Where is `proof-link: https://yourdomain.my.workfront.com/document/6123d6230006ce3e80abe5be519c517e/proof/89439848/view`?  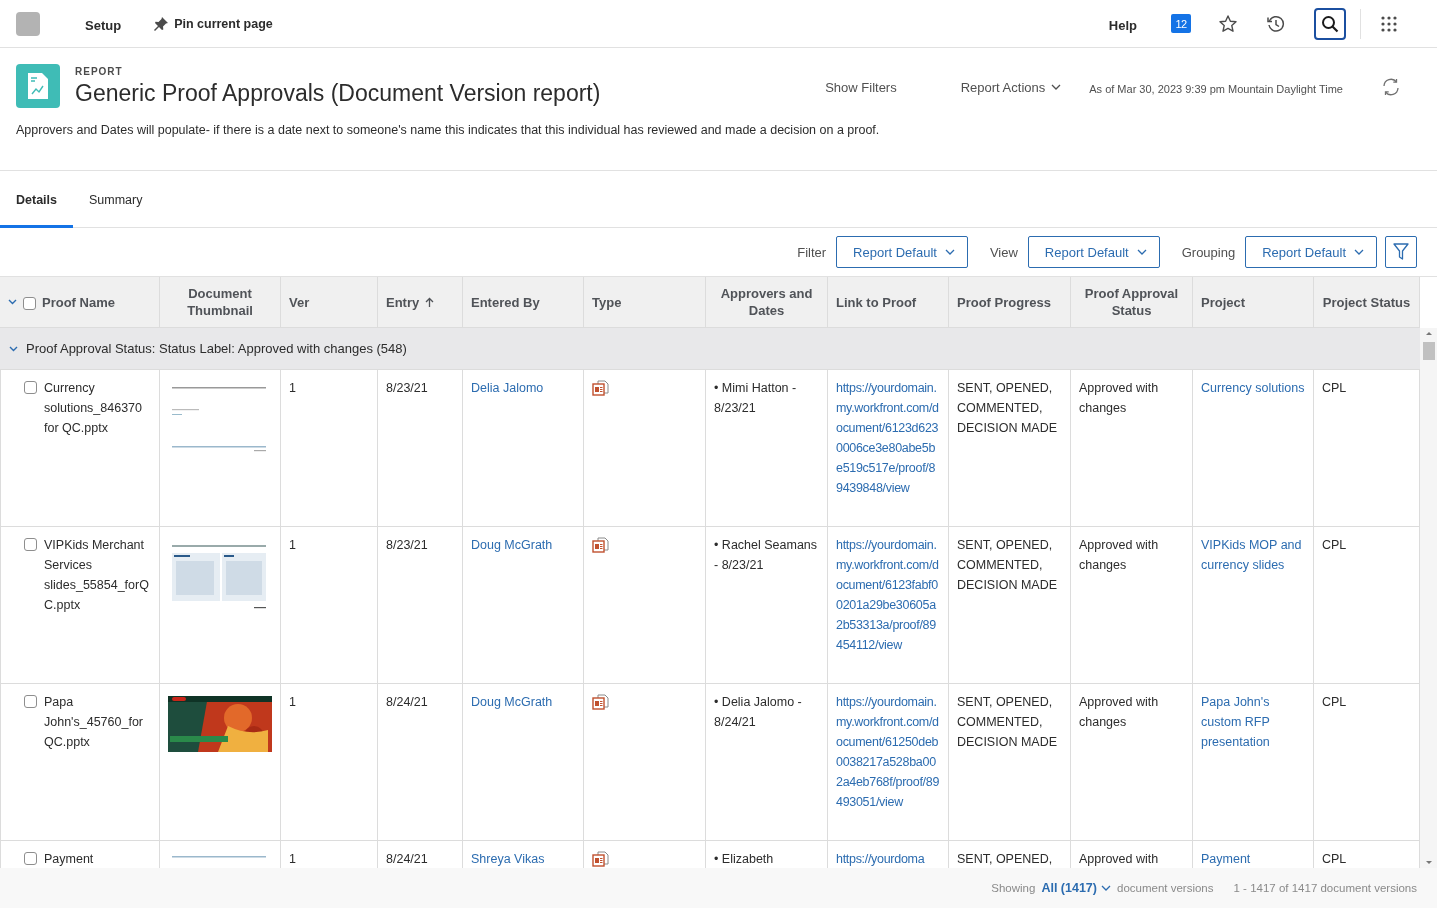
proof-link: https://yourdomain.my.workfront.com/document/6123d6230006ce3e80abe5be519c517e/proof/89439848/view is located at coordinates (888, 448).